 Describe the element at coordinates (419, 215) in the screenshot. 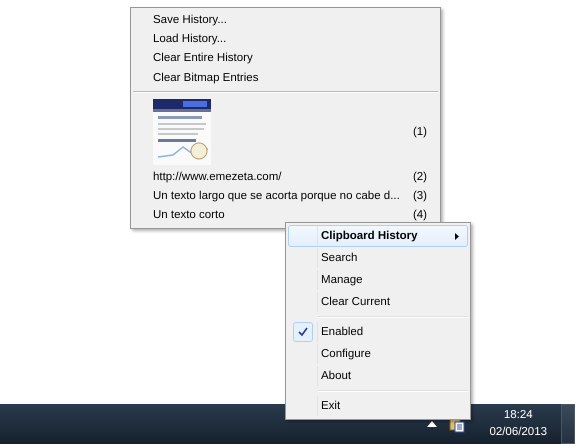

I see `shortcut-number: (4)` at that location.